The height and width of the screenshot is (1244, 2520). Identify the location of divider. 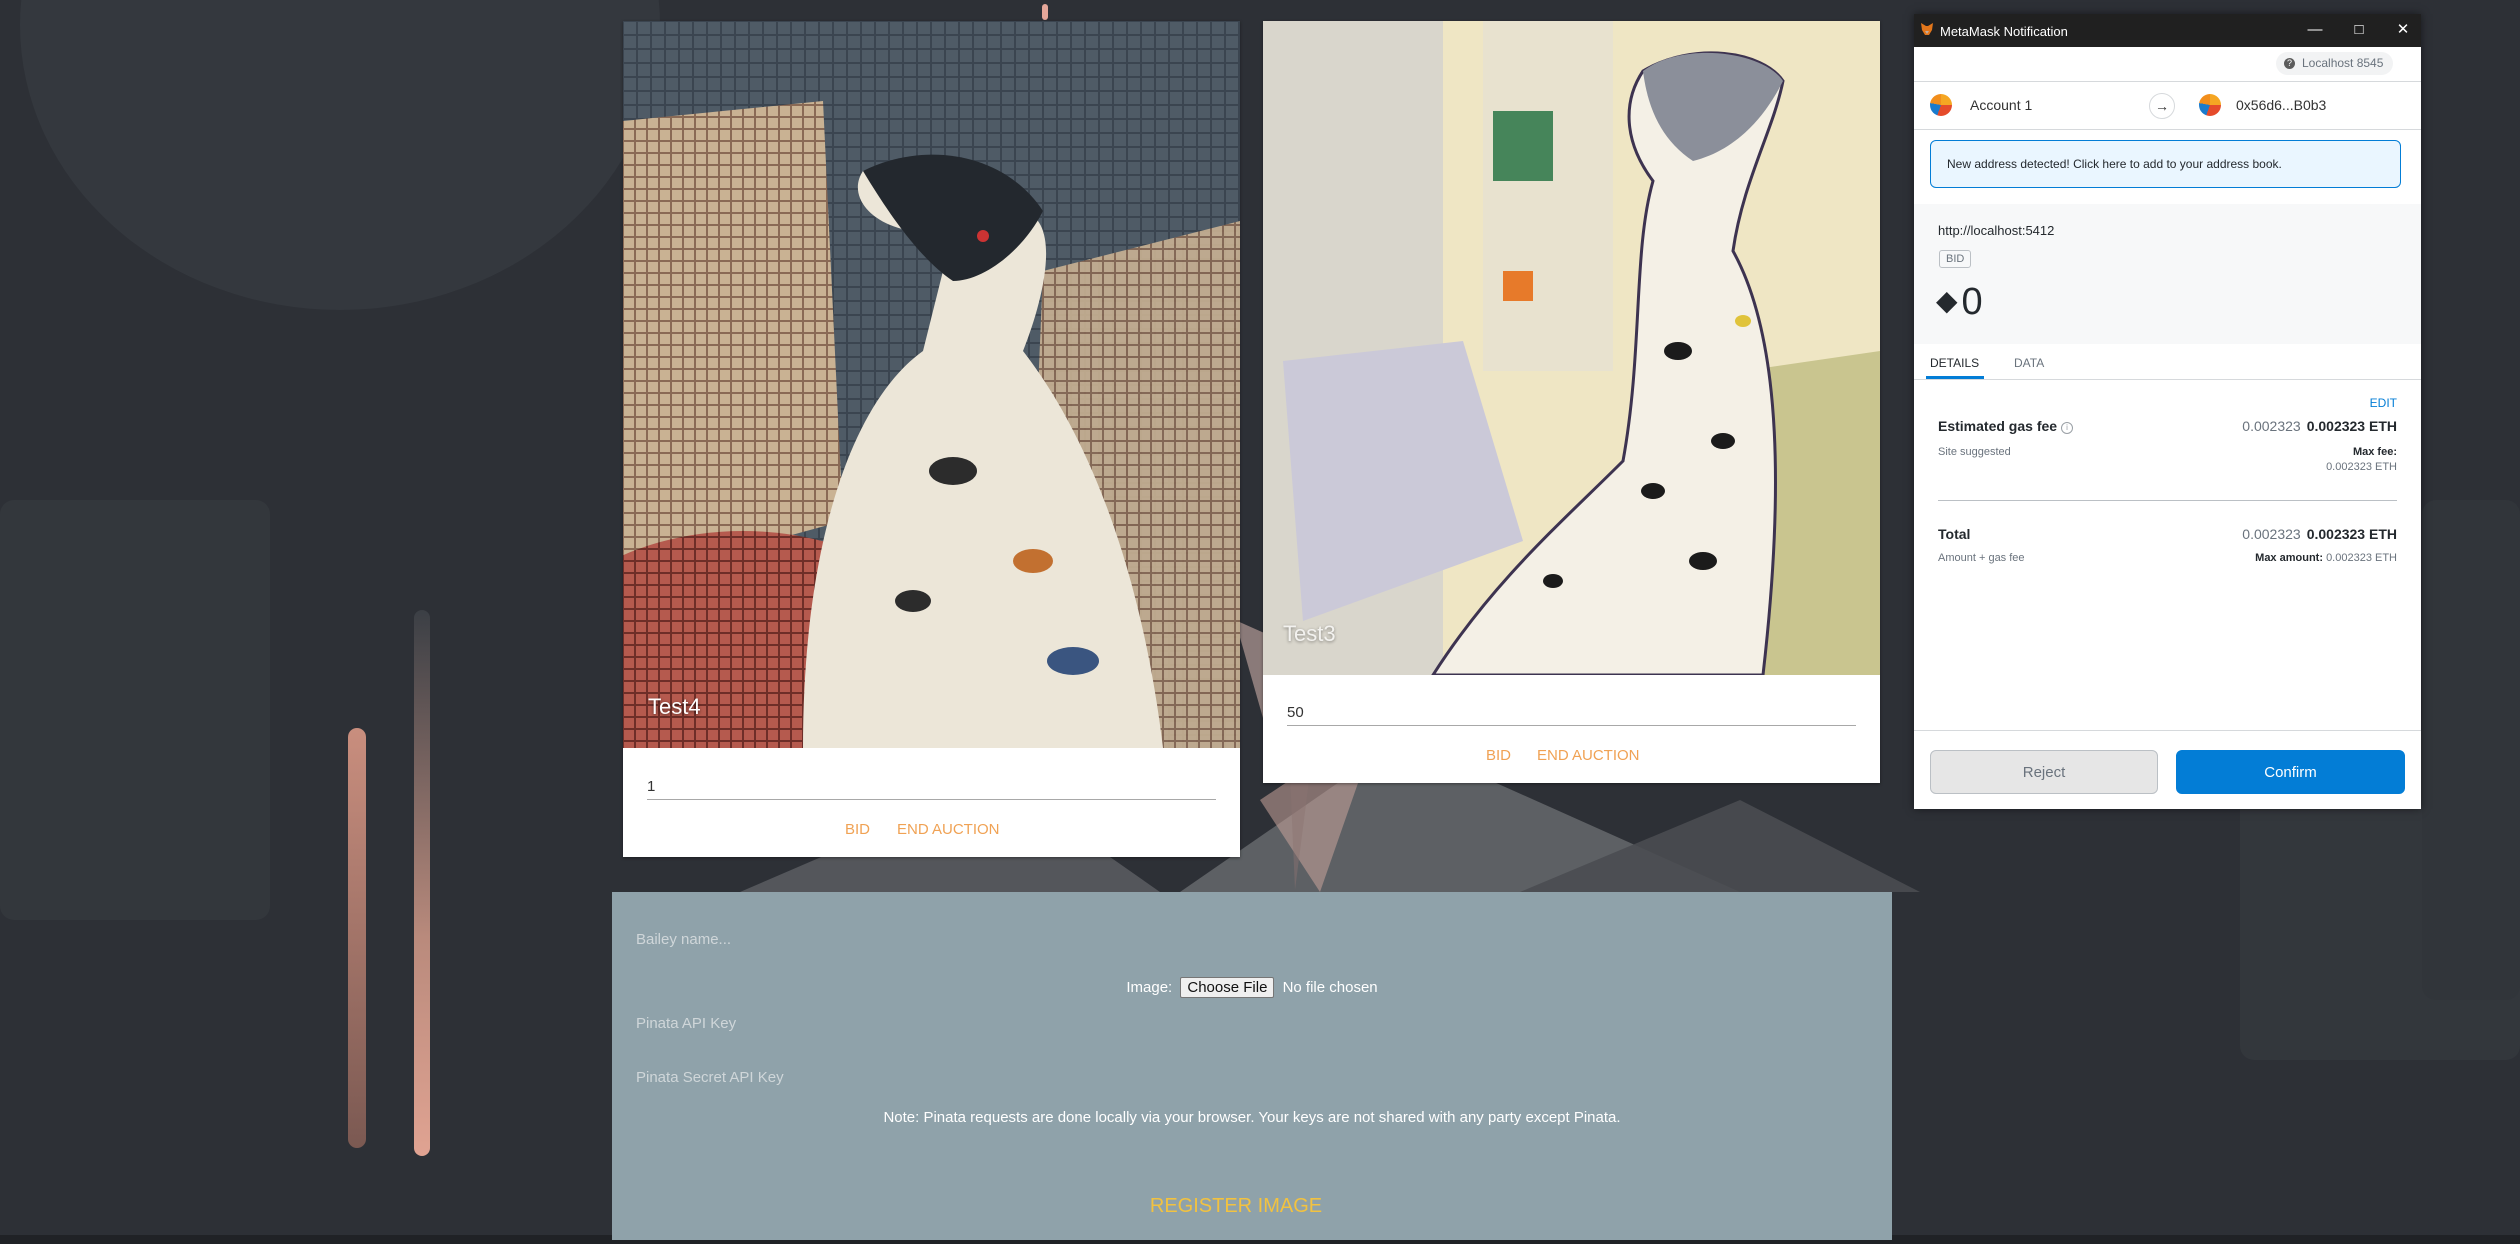
(2167, 500).